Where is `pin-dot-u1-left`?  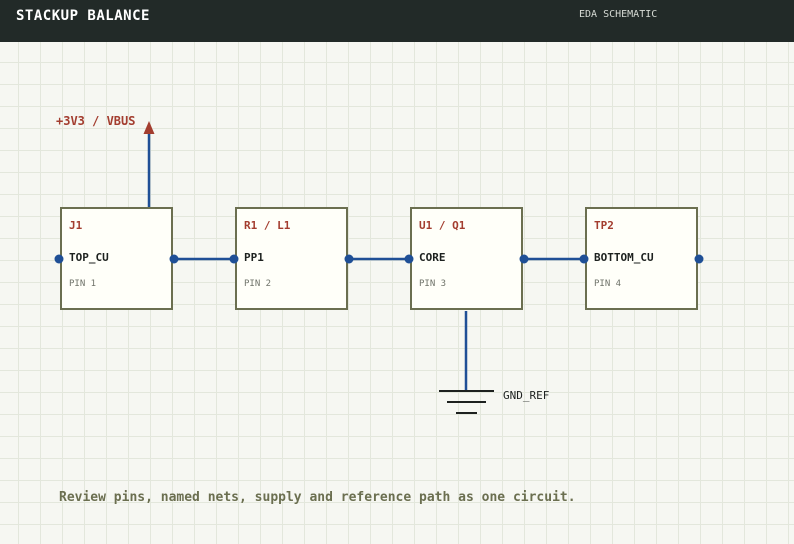 pin-dot-u1-left is located at coordinates (409, 259).